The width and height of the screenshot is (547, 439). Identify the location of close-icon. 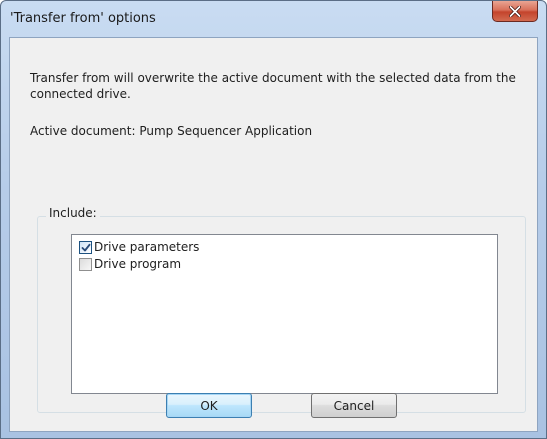
(515, 11).